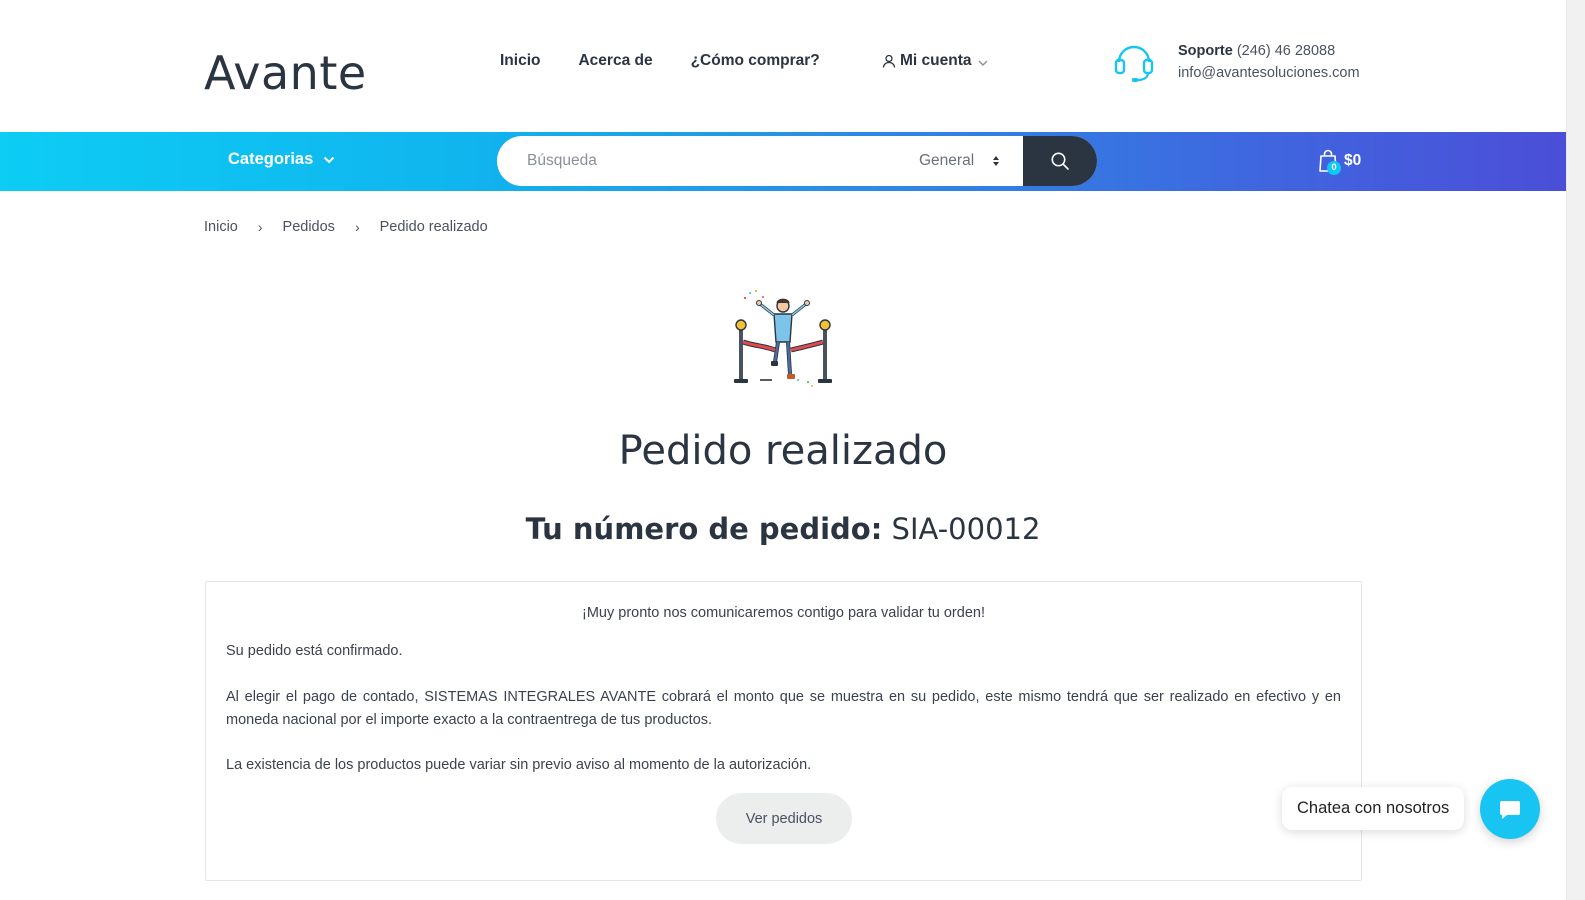 This screenshot has width=1585, height=900. I want to click on page-scrollbar, so click(1575, 450).